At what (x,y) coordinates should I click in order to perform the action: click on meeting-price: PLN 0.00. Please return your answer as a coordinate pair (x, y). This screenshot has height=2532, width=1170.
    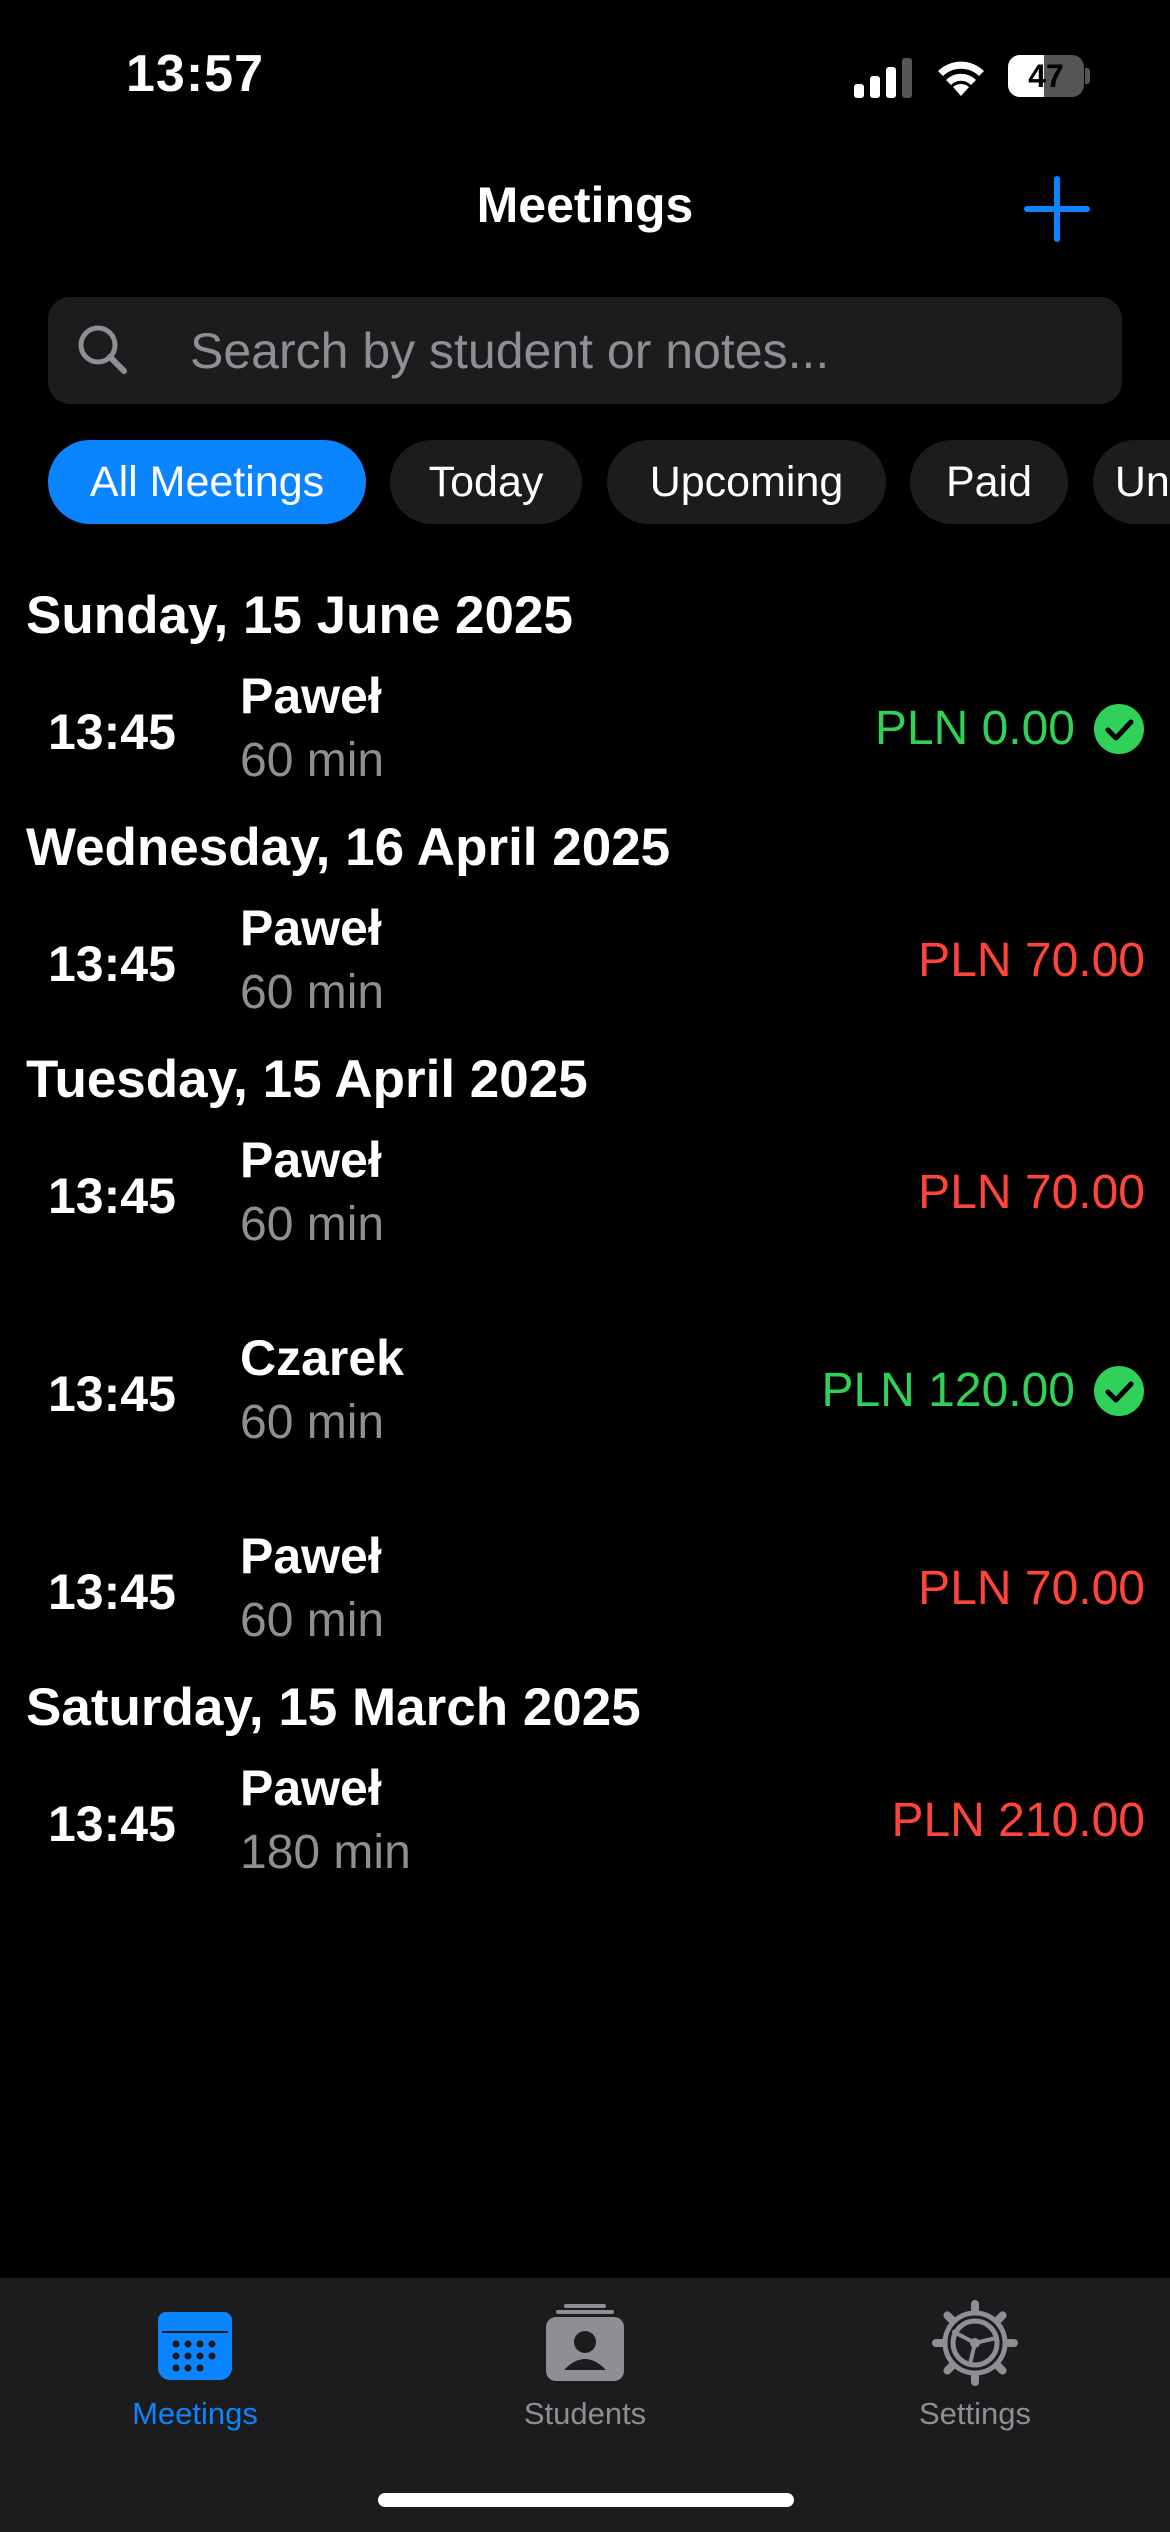
    Looking at the image, I should click on (974, 728).